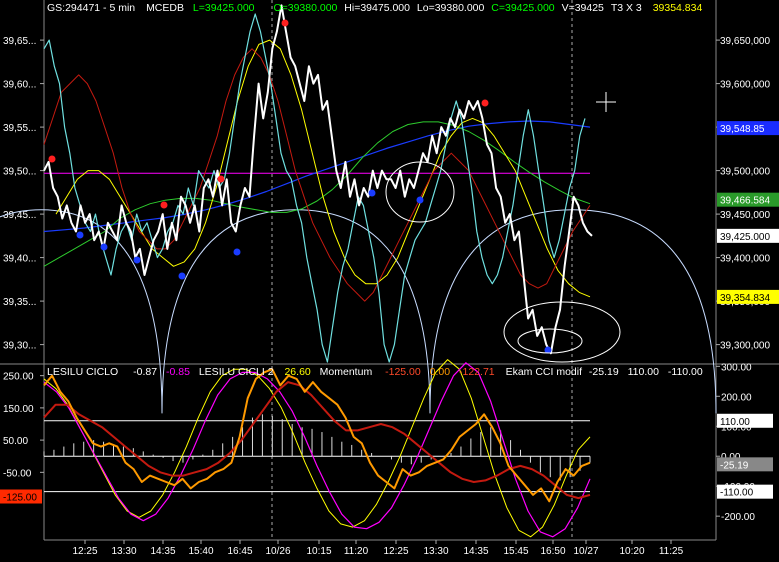 The image size is (779, 562). Describe the element at coordinates (734, 465) in the screenshot. I see `osc-tag-label: -25.19` at that location.